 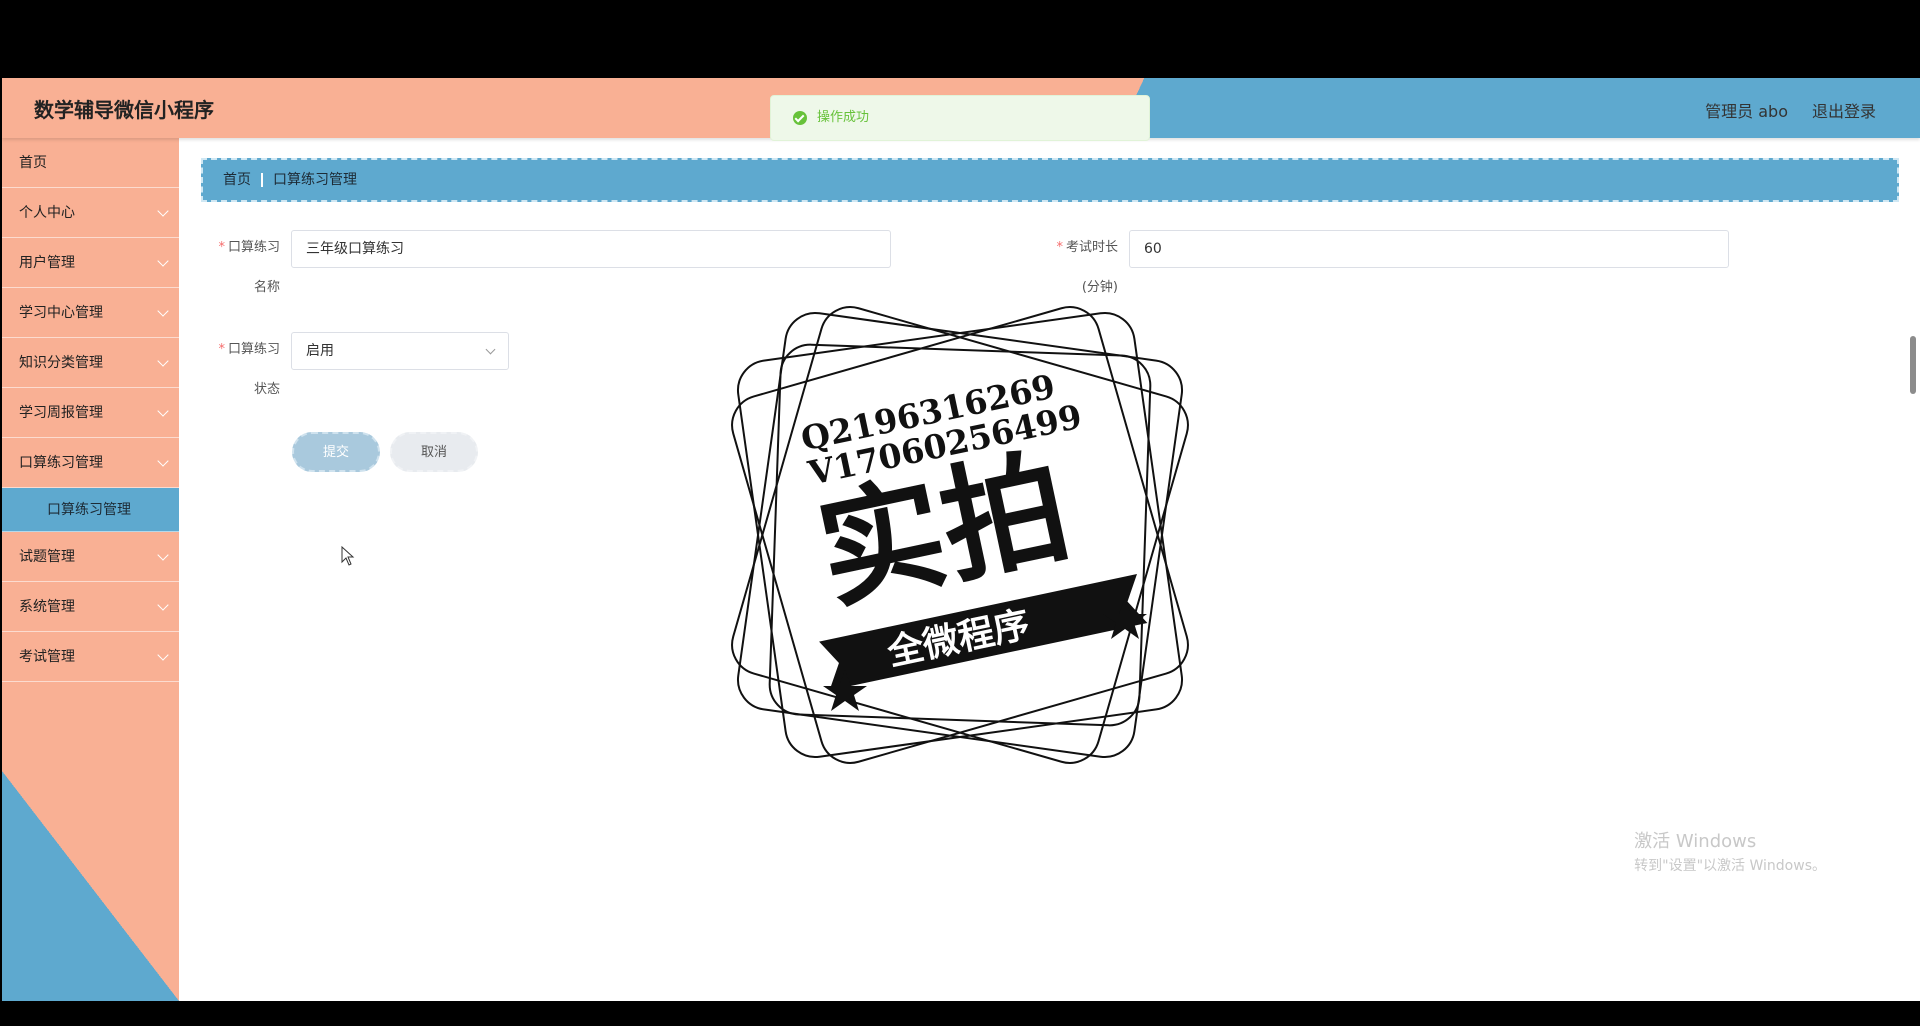 I want to click on sidebar-item-exam-management: 考试管理, so click(x=90, y=657).